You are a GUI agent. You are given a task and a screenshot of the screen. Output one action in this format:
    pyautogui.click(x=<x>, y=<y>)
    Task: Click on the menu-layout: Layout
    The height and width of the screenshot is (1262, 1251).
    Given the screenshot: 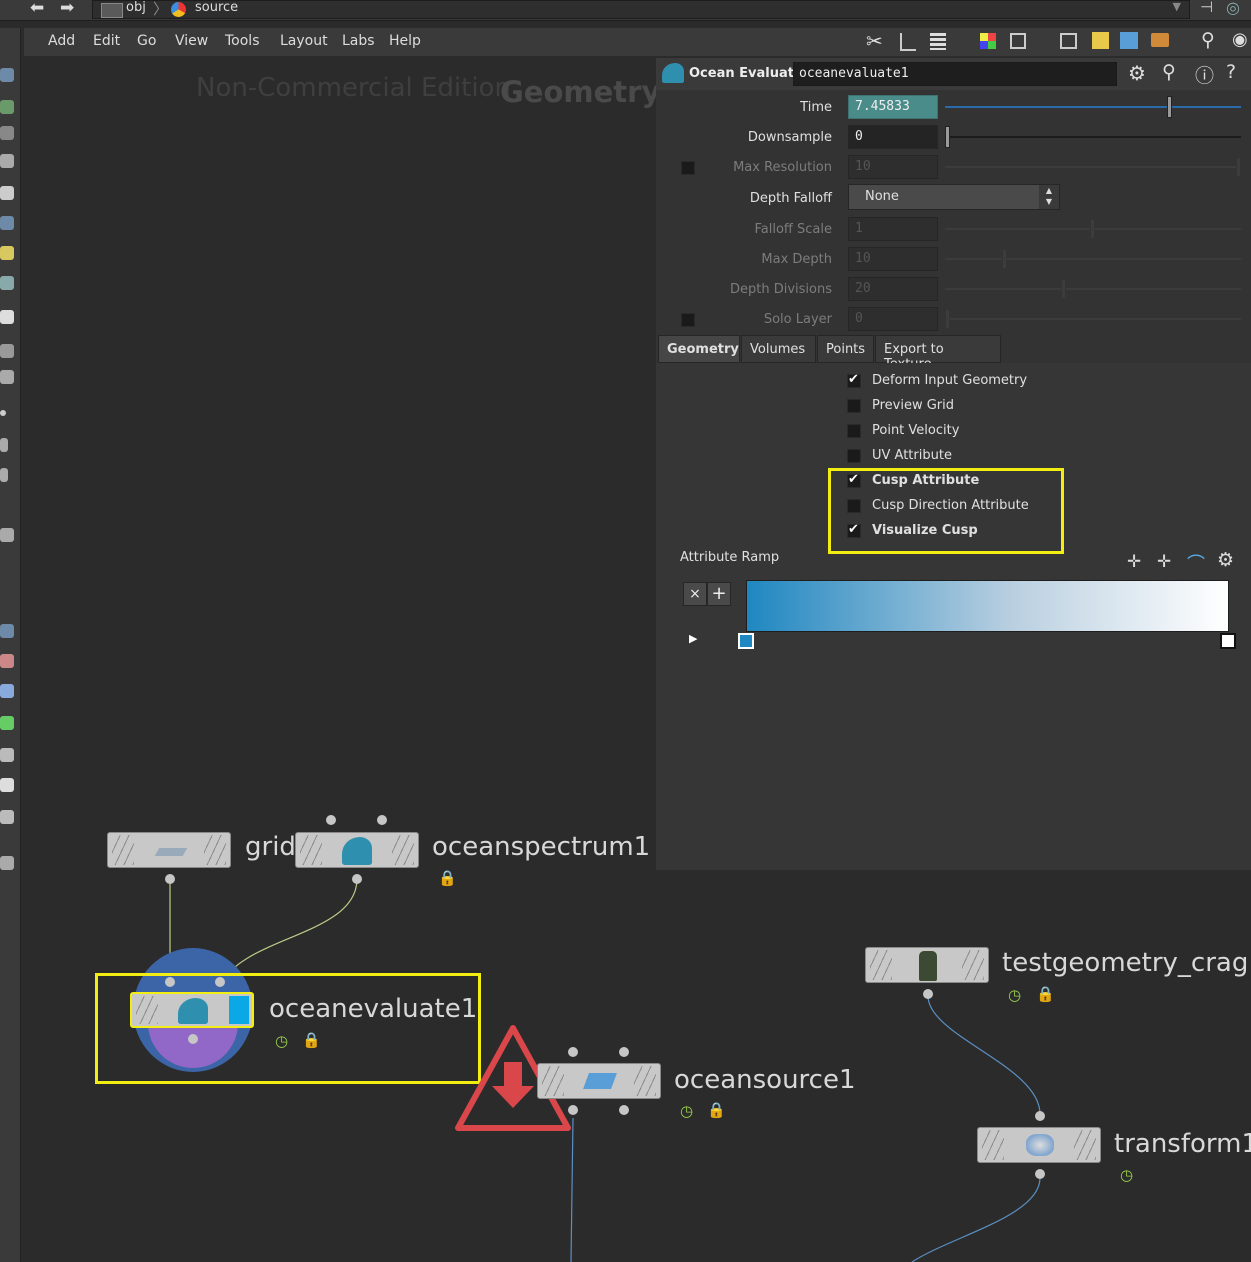 What is the action you would take?
    pyautogui.click(x=304, y=41)
    